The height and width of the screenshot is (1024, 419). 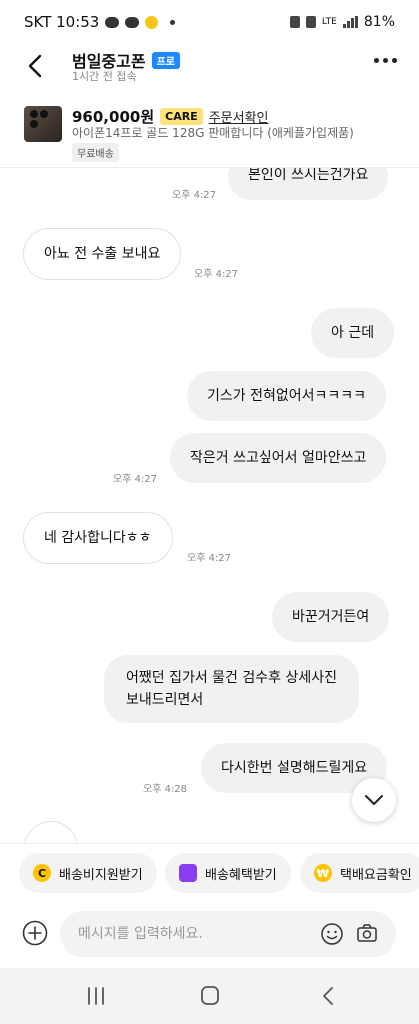 What do you see at coordinates (104, 76) in the screenshot?
I see `last-seen: 1시간 전 접속` at bounding box center [104, 76].